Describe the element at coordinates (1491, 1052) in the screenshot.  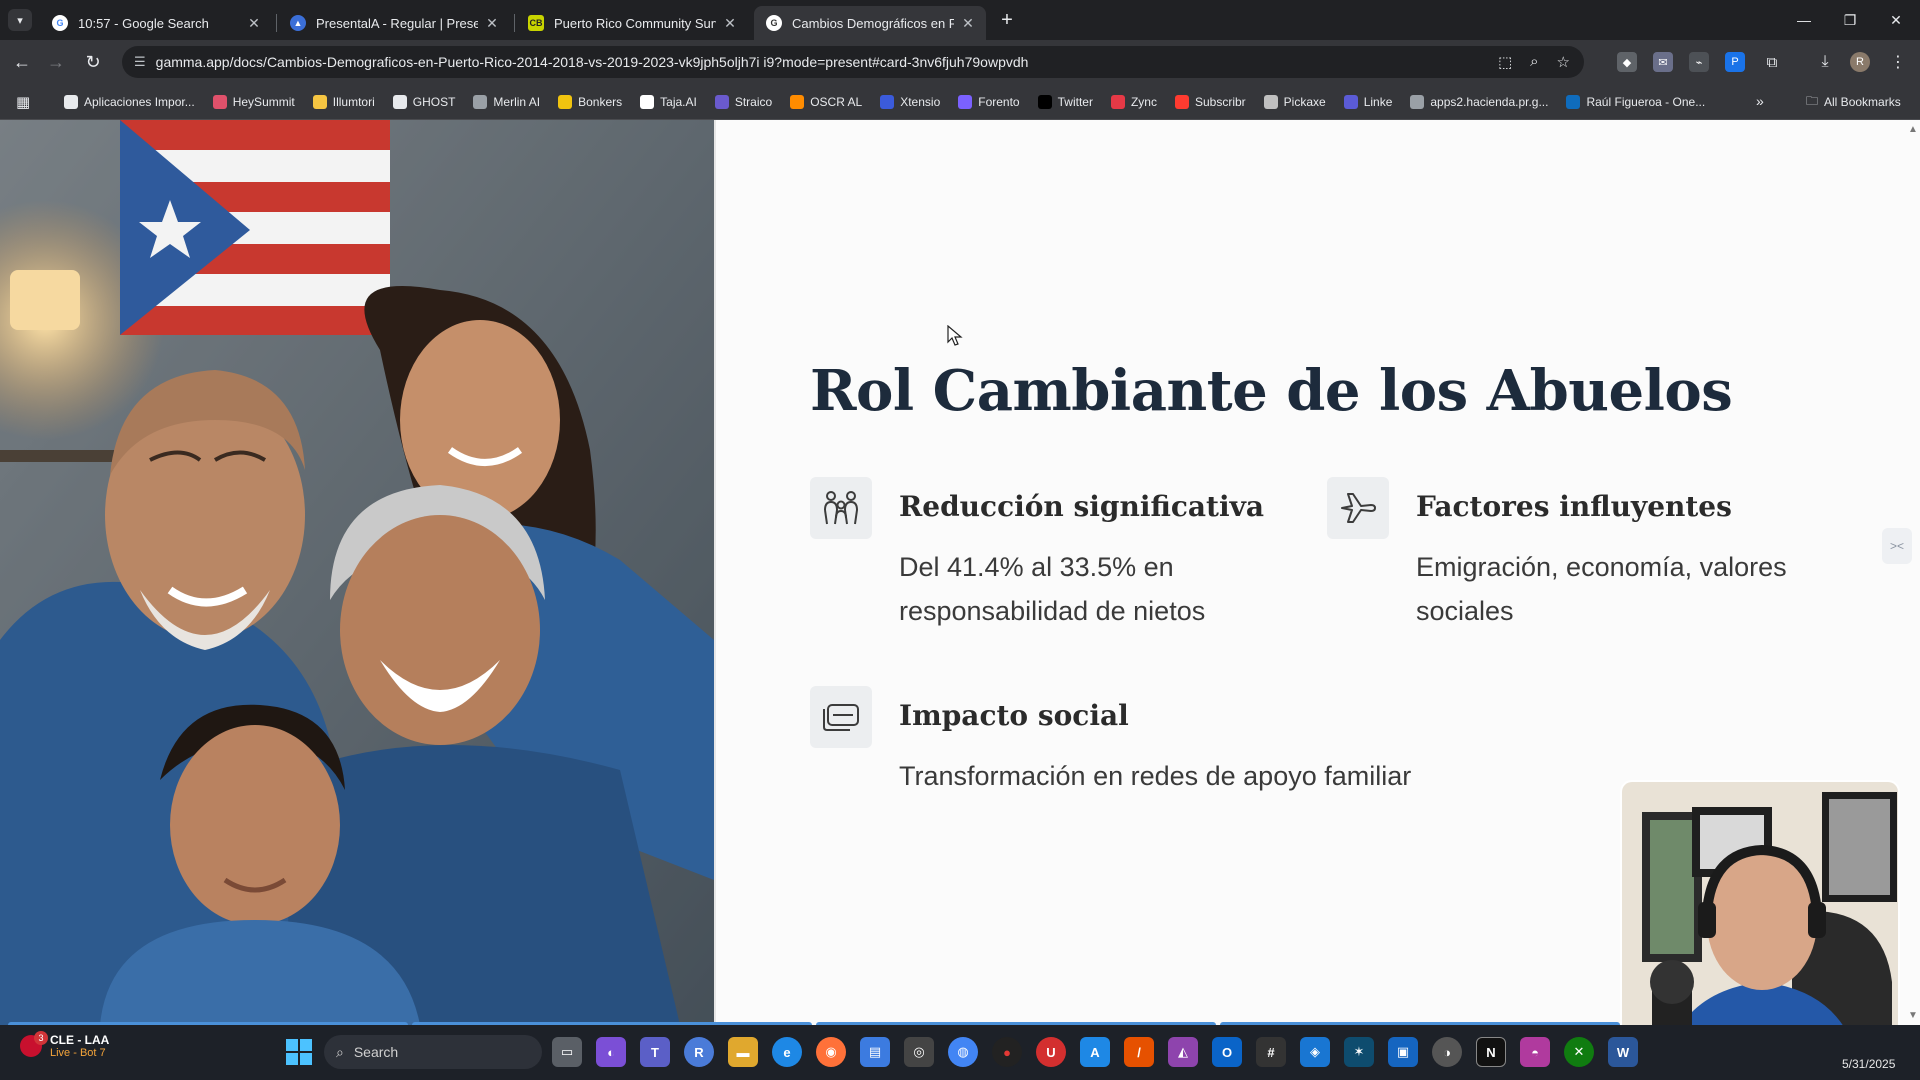
I see `notion-icon: N` at that location.